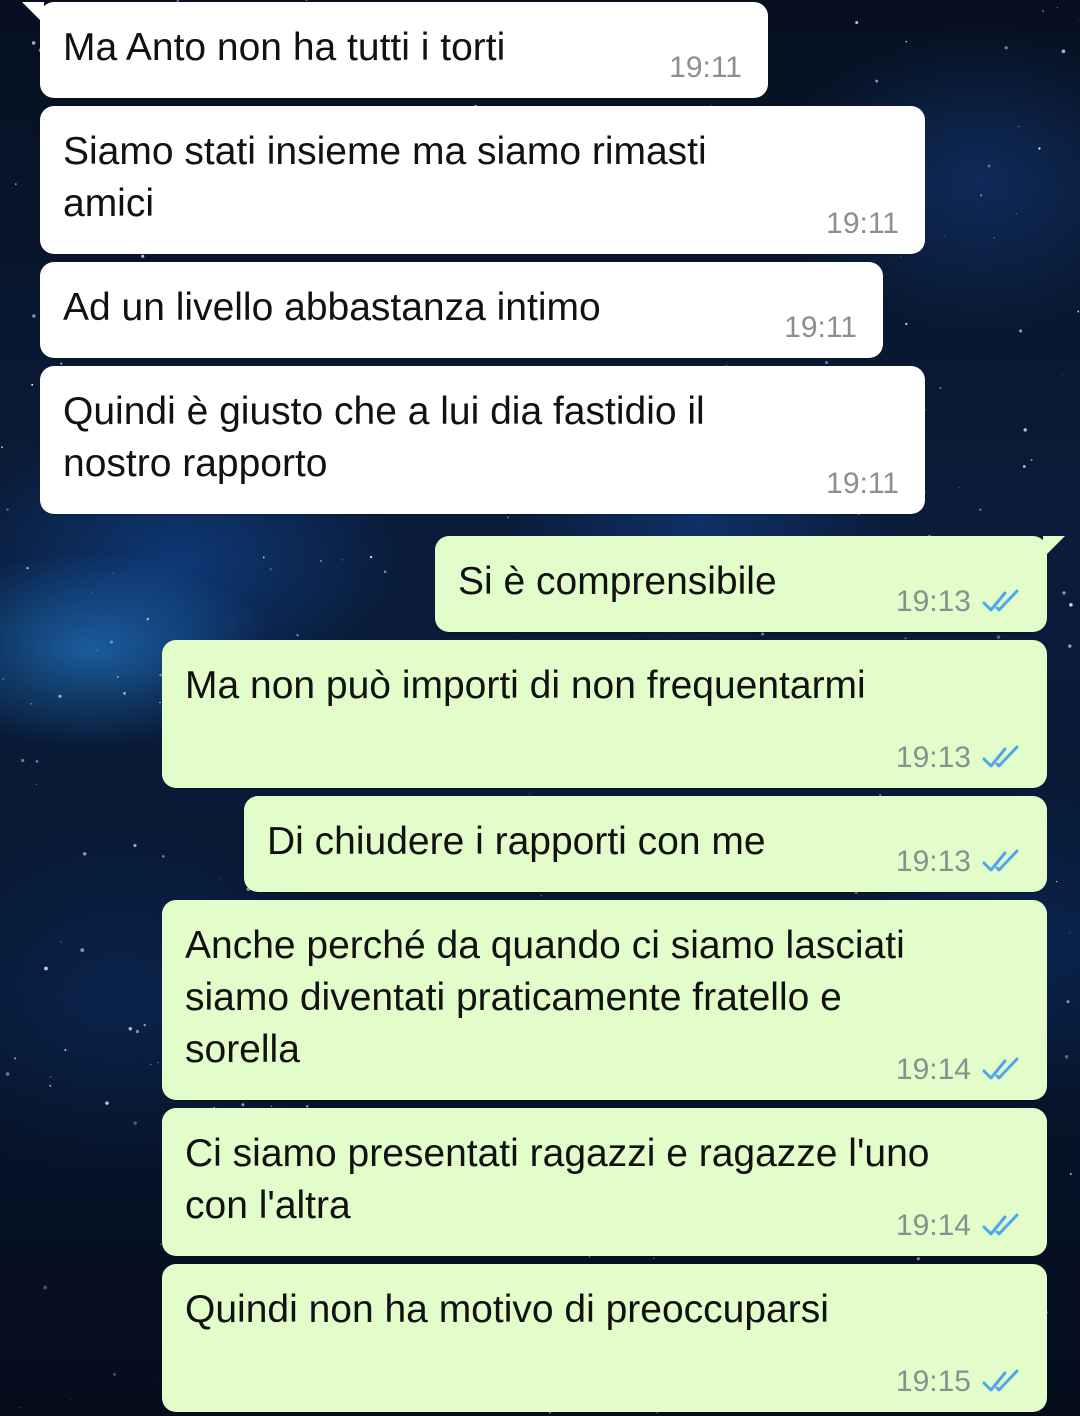 This screenshot has height=1416, width=1080. I want to click on message-text: Ad un livello abbastanza intimo, so click(332, 307).